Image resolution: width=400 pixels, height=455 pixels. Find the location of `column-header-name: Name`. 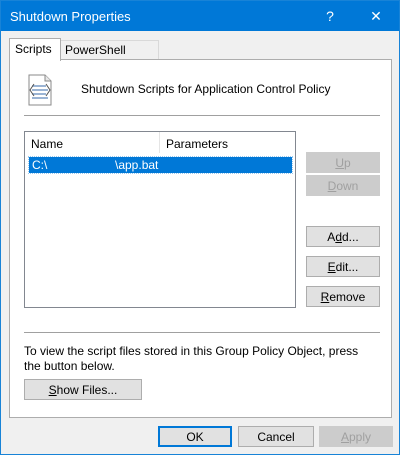

column-header-name: Name is located at coordinates (92, 142).